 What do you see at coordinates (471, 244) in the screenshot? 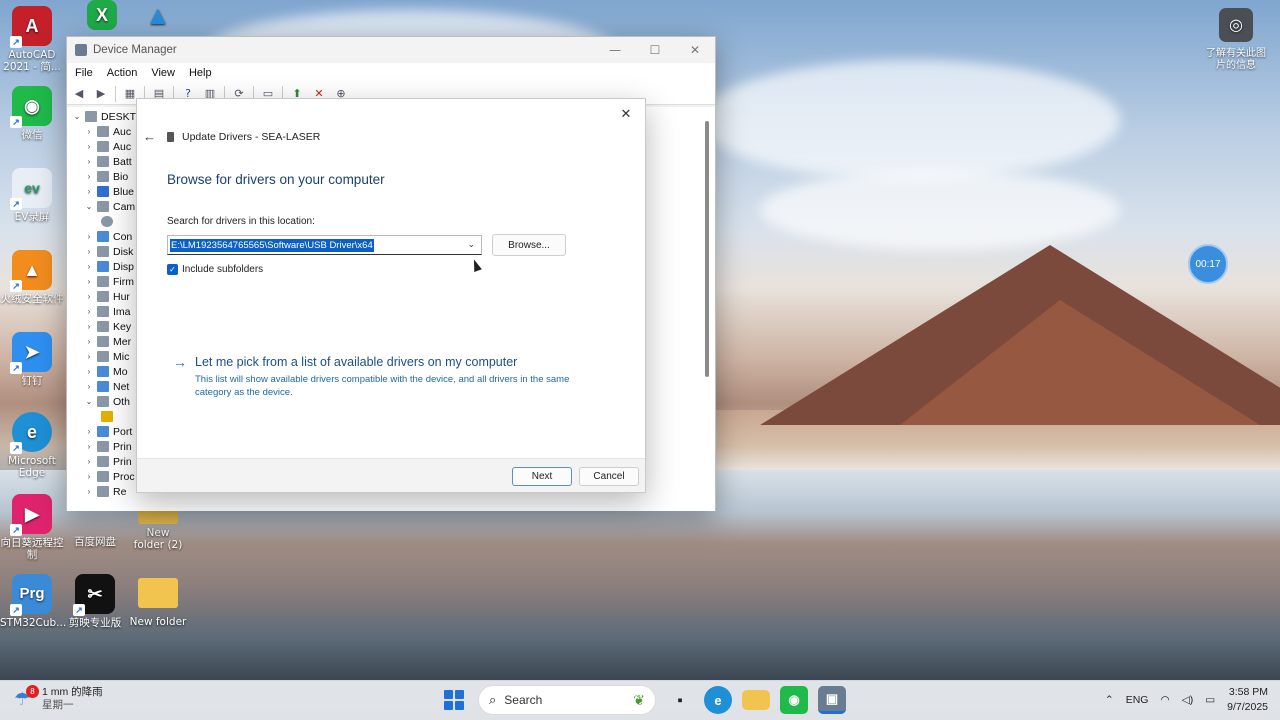
I see `chevron-down-icon: ⌄` at bounding box center [471, 244].